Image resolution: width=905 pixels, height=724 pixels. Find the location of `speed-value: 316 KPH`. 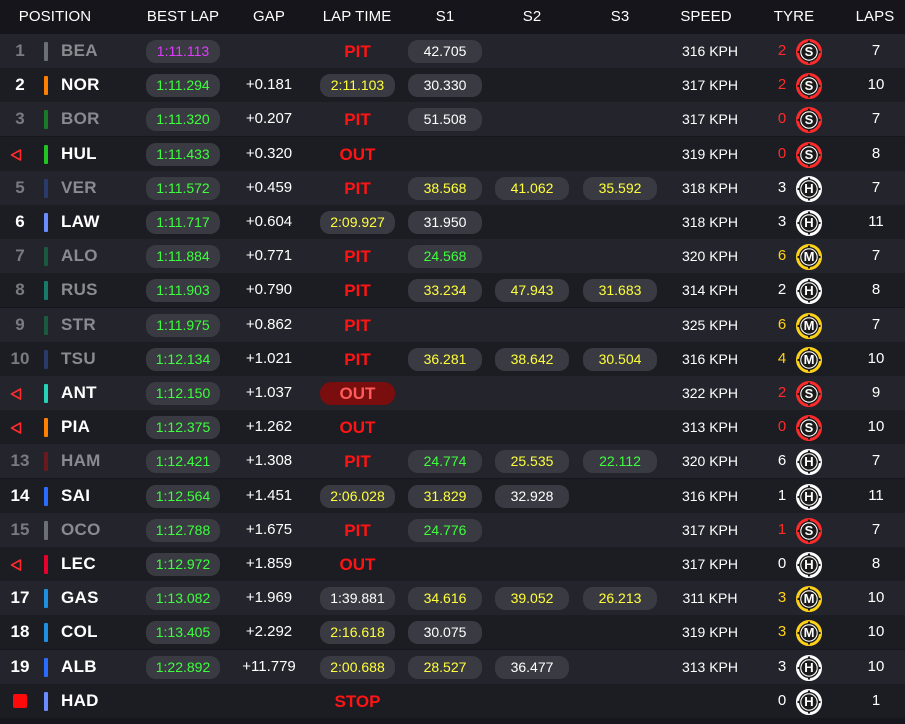

speed-value: 316 KPH is located at coordinates (710, 358).